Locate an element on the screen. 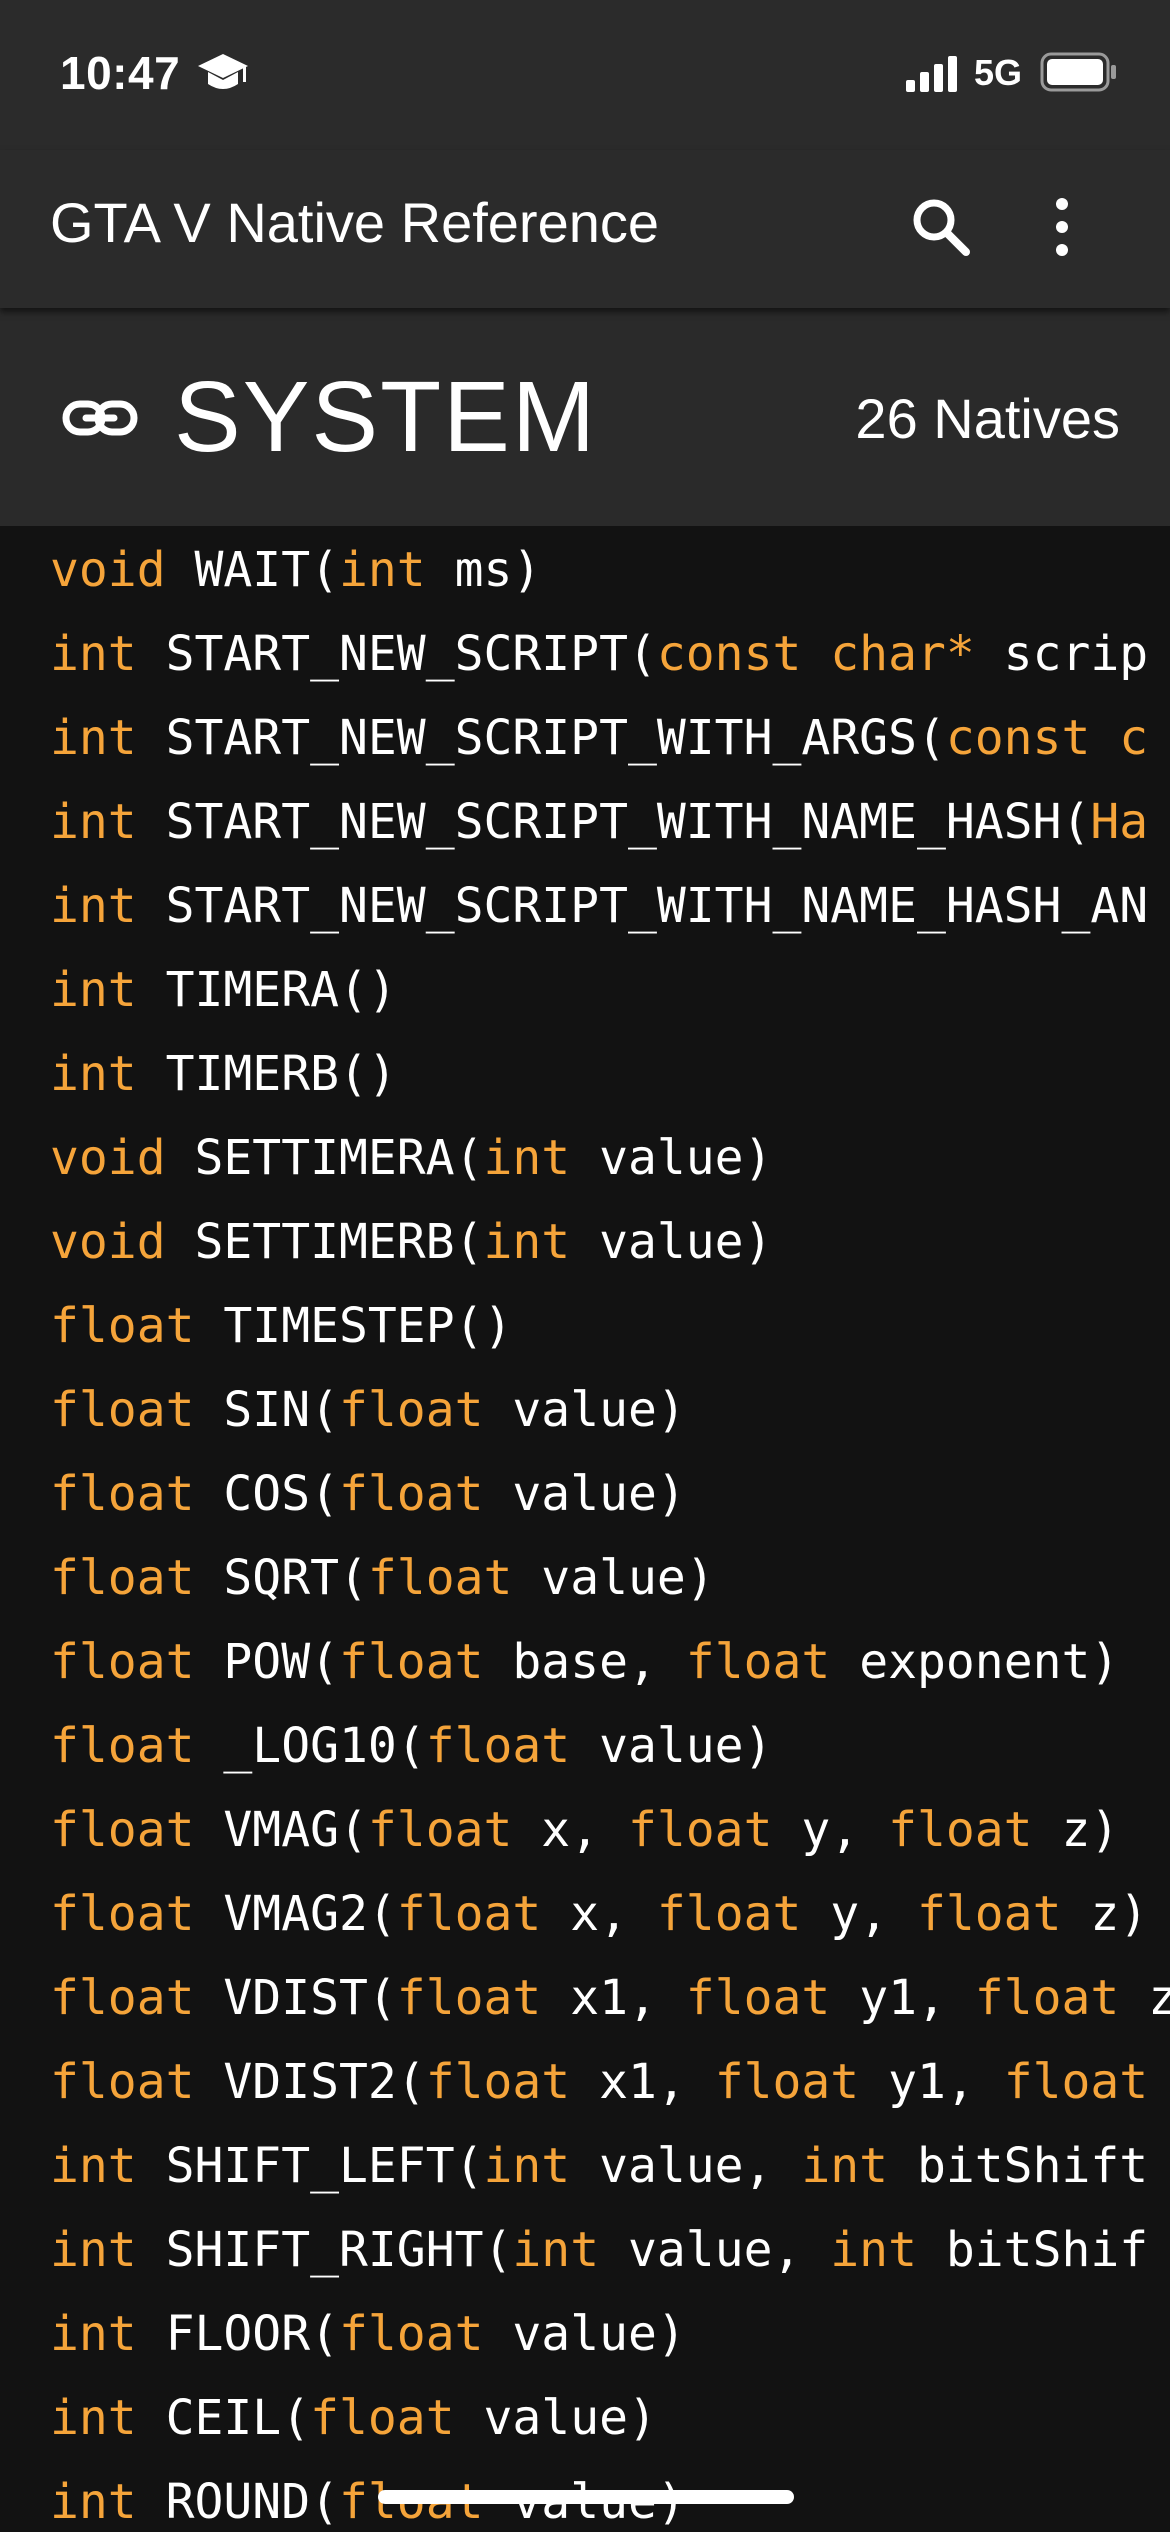  battery-icon is located at coordinates (1078, 72).